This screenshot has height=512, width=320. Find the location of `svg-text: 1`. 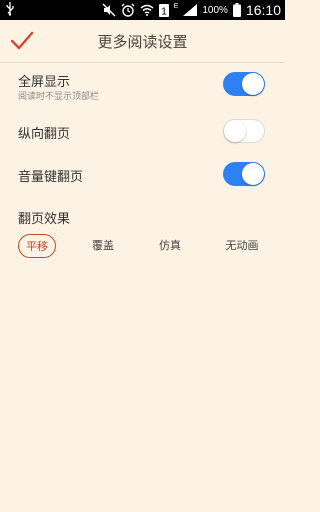

svg-text: 1 is located at coordinates (164, 11).